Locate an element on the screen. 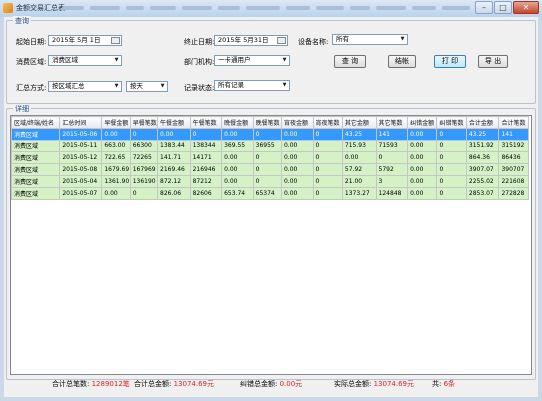 This screenshot has width=542, height=401. table-cell: 715.93 is located at coordinates (359, 146).